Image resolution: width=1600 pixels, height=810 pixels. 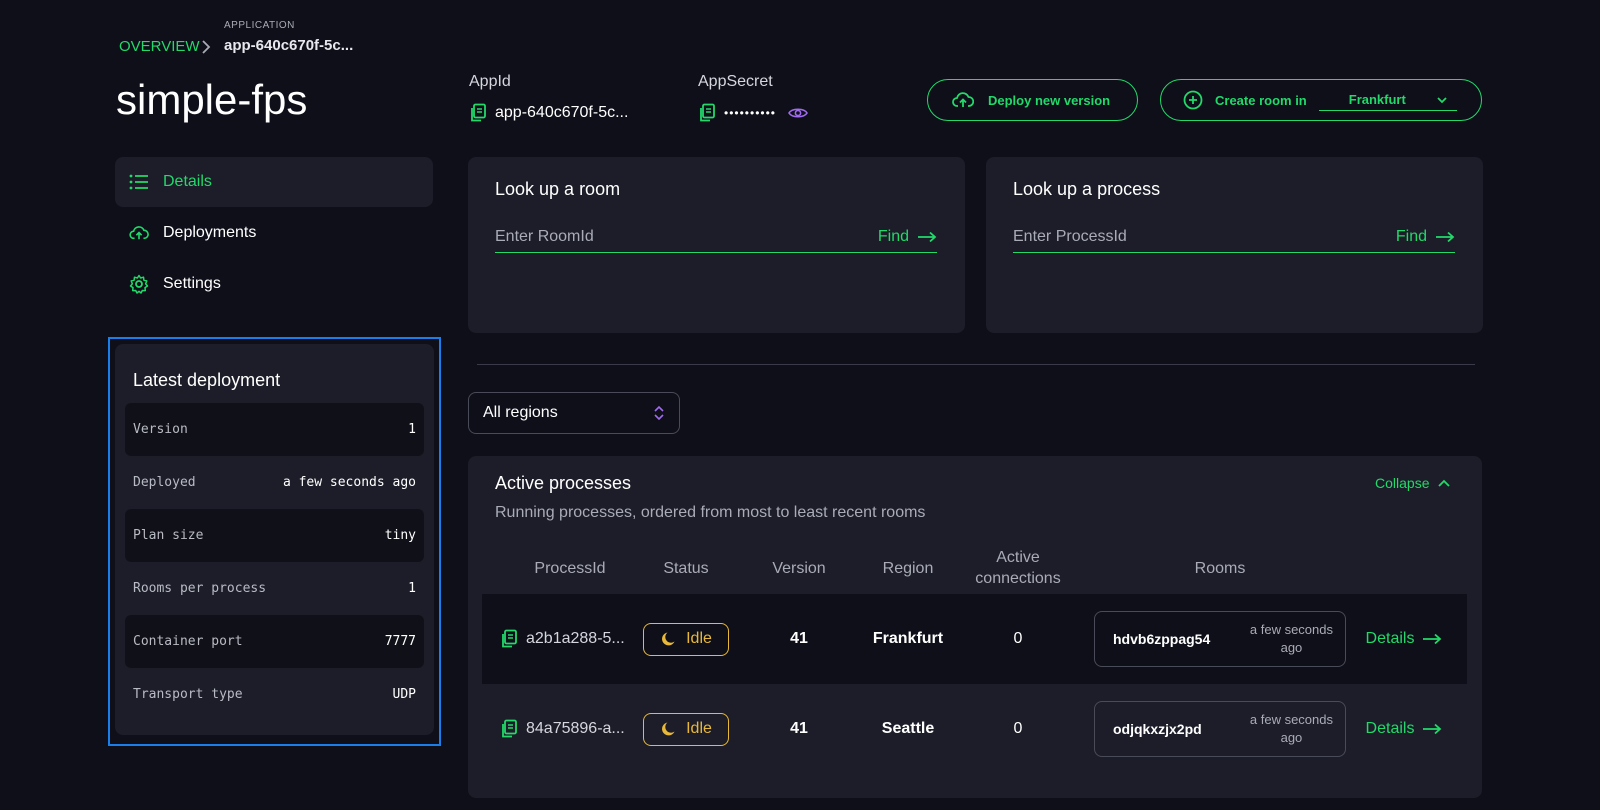 What do you see at coordinates (139, 182) in the screenshot?
I see `list-icon` at bounding box center [139, 182].